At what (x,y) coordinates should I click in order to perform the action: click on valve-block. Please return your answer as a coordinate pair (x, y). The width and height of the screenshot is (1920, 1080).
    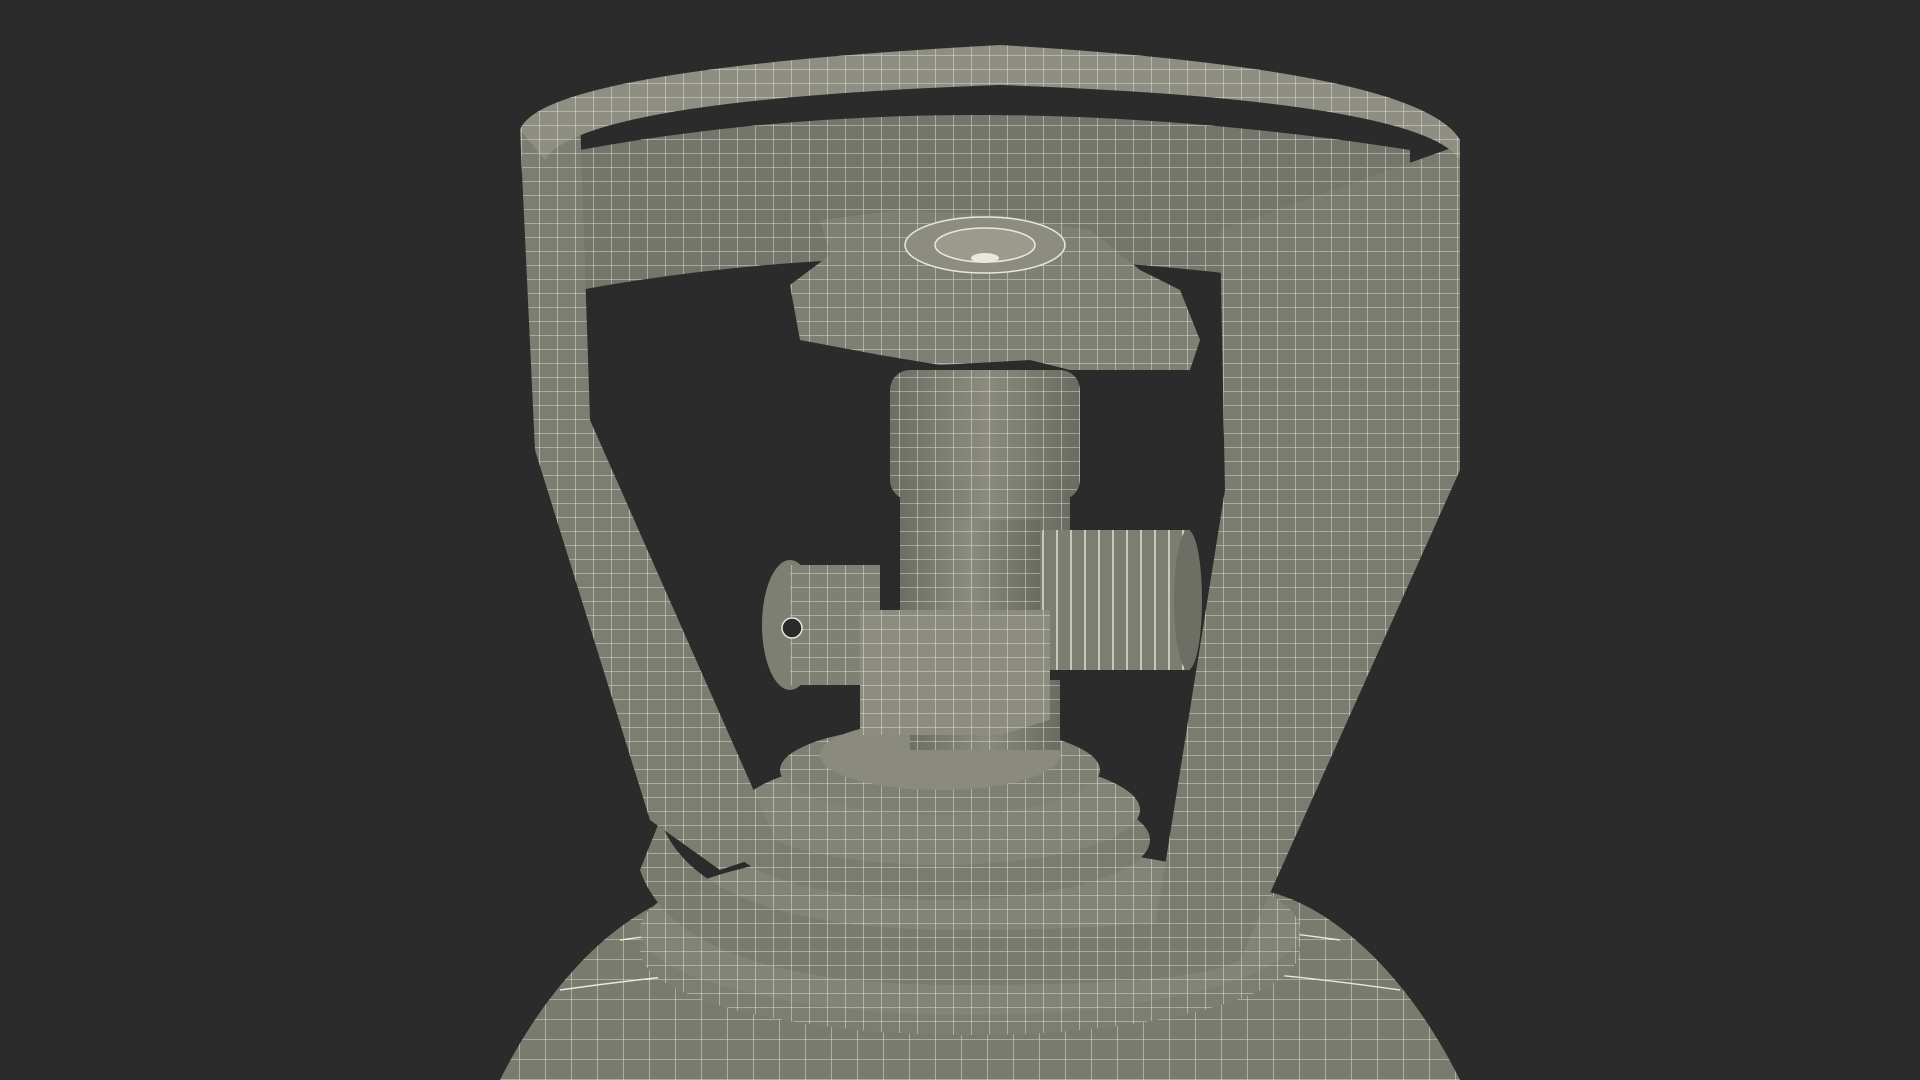
    Looking at the image, I should click on (955, 627).